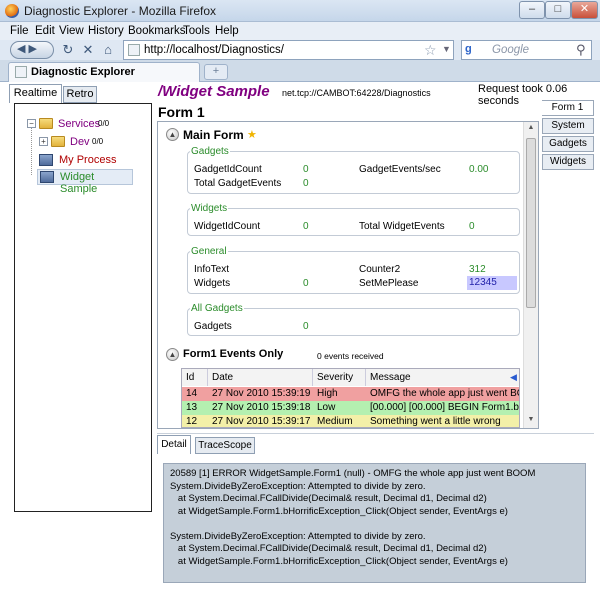 This screenshot has width=600, height=598. Describe the element at coordinates (375, 433) in the screenshot. I see `splitter` at that location.